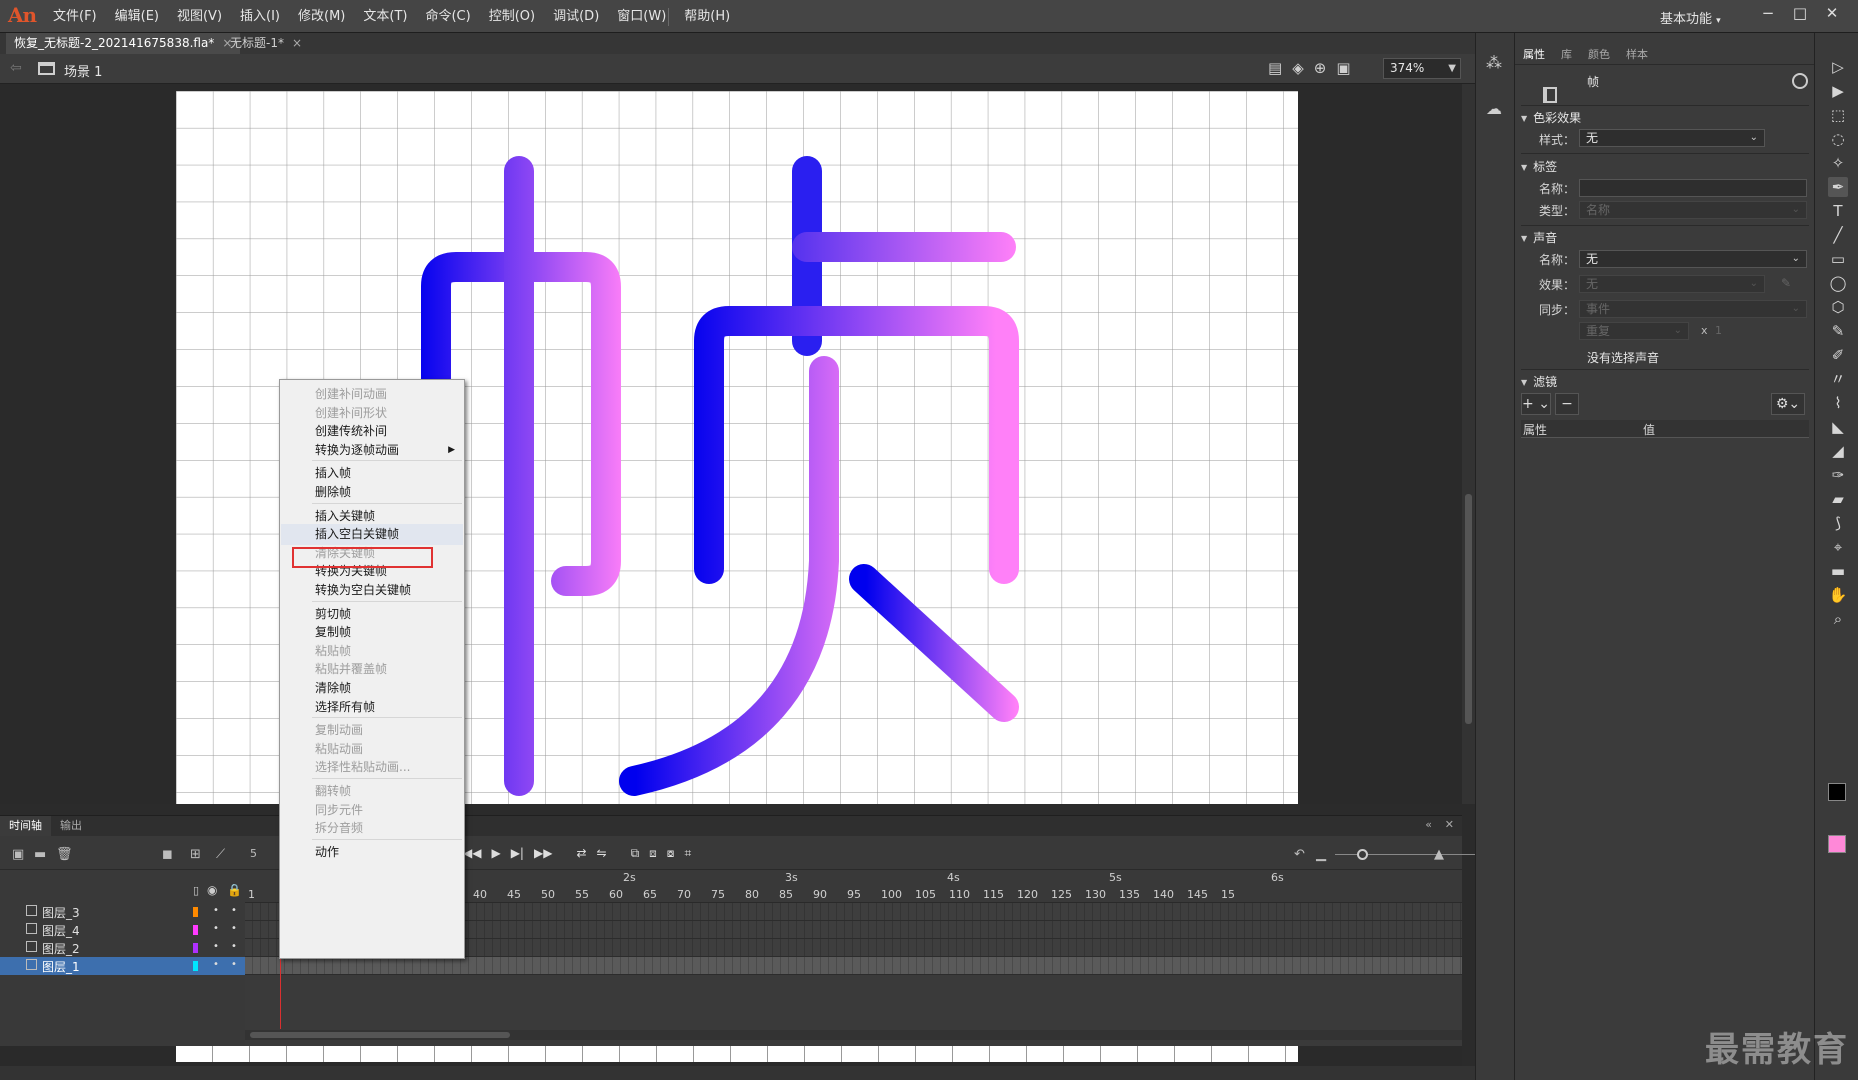  What do you see at coordinates (1672, 138) in the screenshot?
I see `style-select: 无 ⌄` at bounding box center [1672, 138].